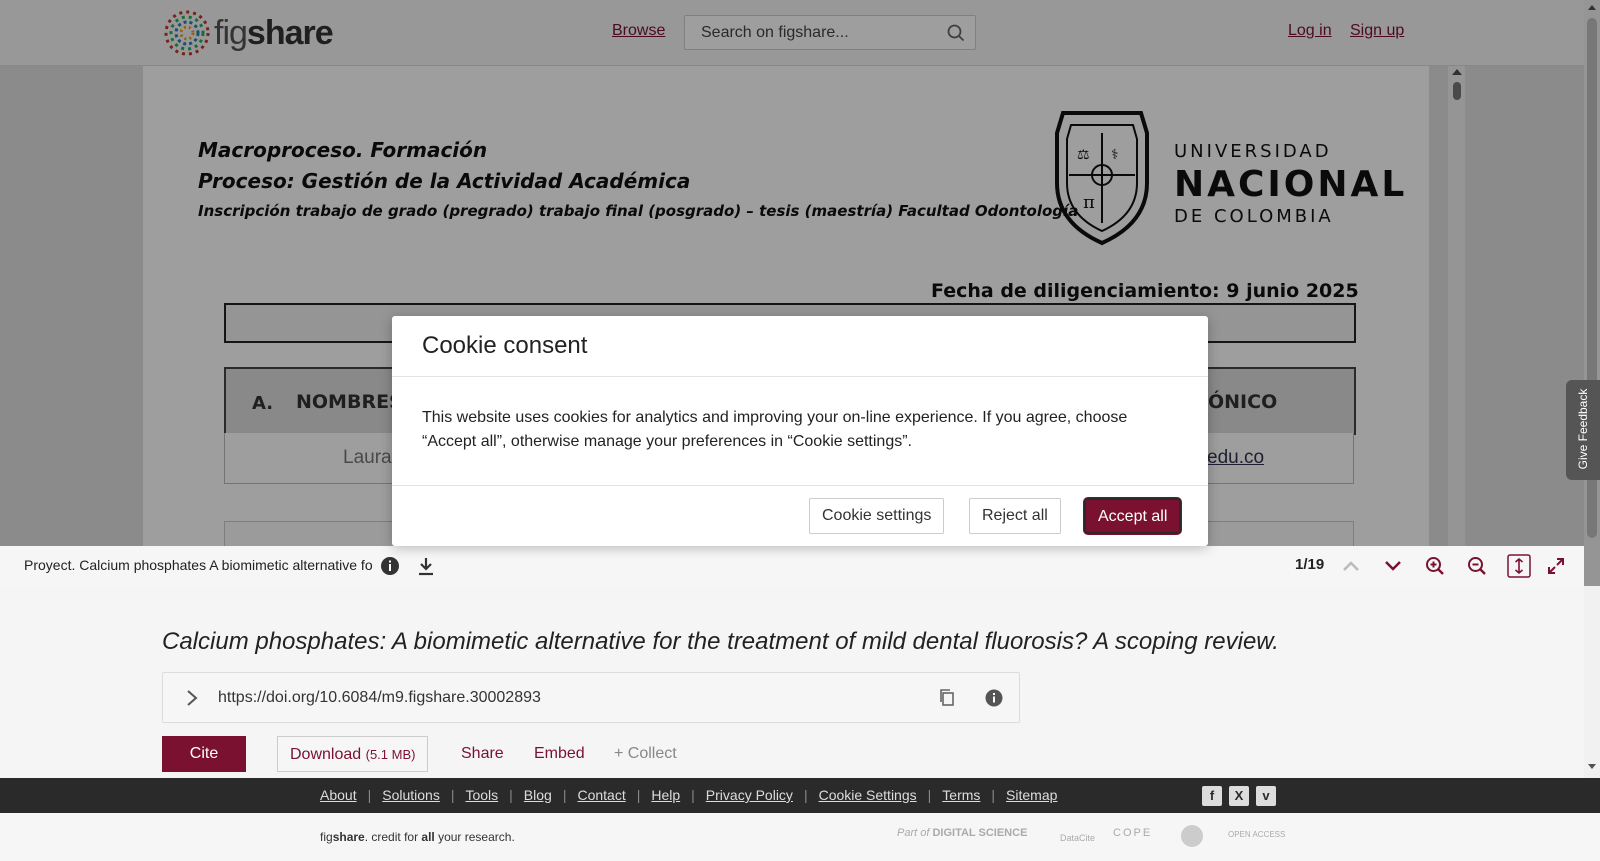  I want to click on collect-link: + Collect, so click(645, 754).